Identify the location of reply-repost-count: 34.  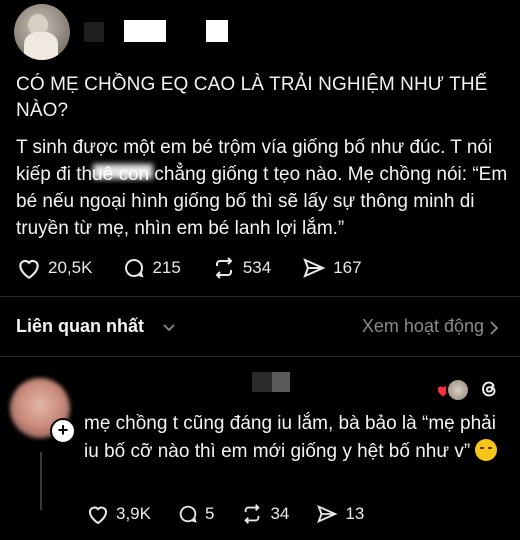
(280, 513).